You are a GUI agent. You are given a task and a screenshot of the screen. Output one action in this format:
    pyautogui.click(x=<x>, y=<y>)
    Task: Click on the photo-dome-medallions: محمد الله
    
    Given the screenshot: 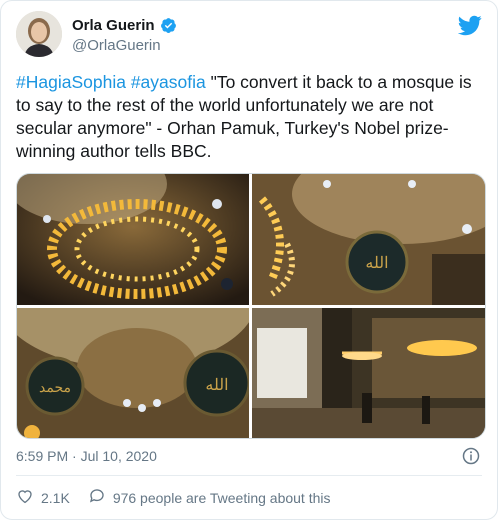 What is the action you would take?
    pyautogui.click(x=133, y=373)
    